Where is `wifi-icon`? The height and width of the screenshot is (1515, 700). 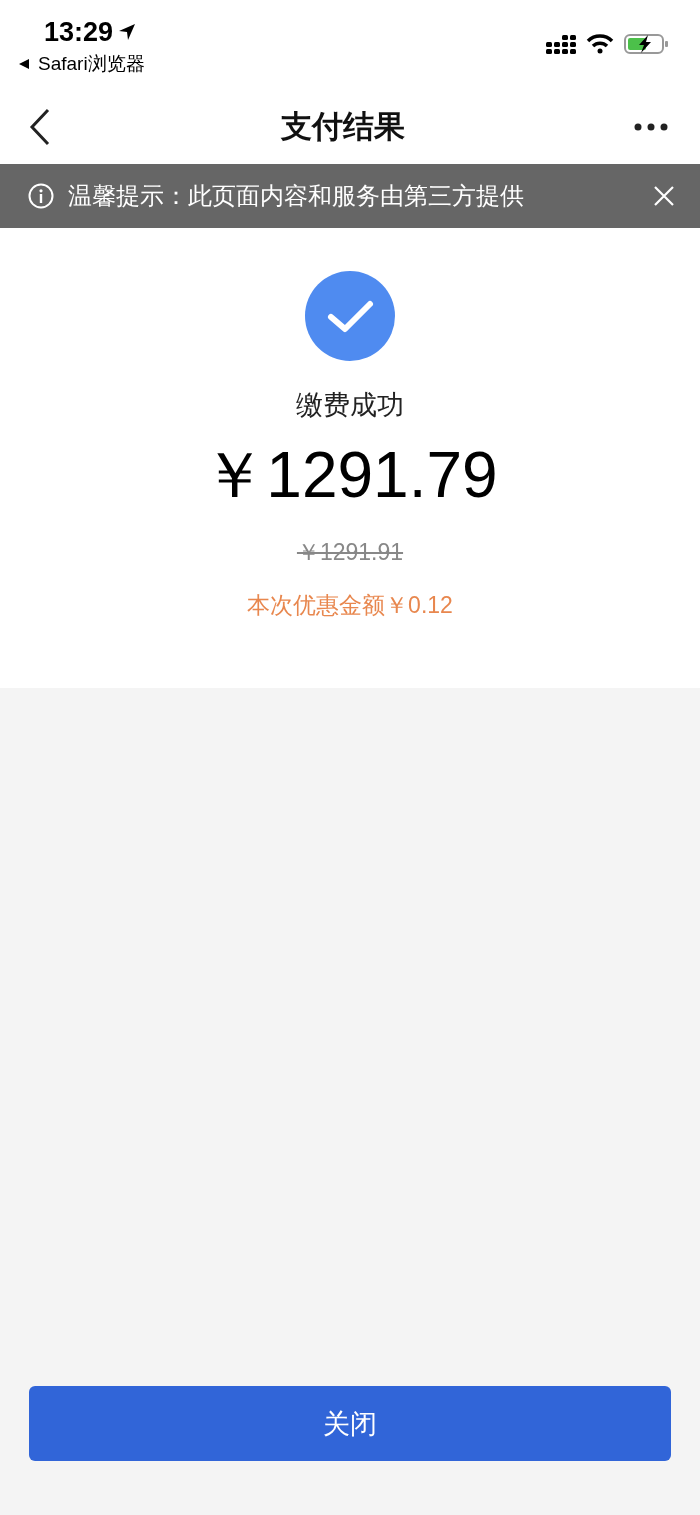 wifi-icon is located at coordinates (600, 44).